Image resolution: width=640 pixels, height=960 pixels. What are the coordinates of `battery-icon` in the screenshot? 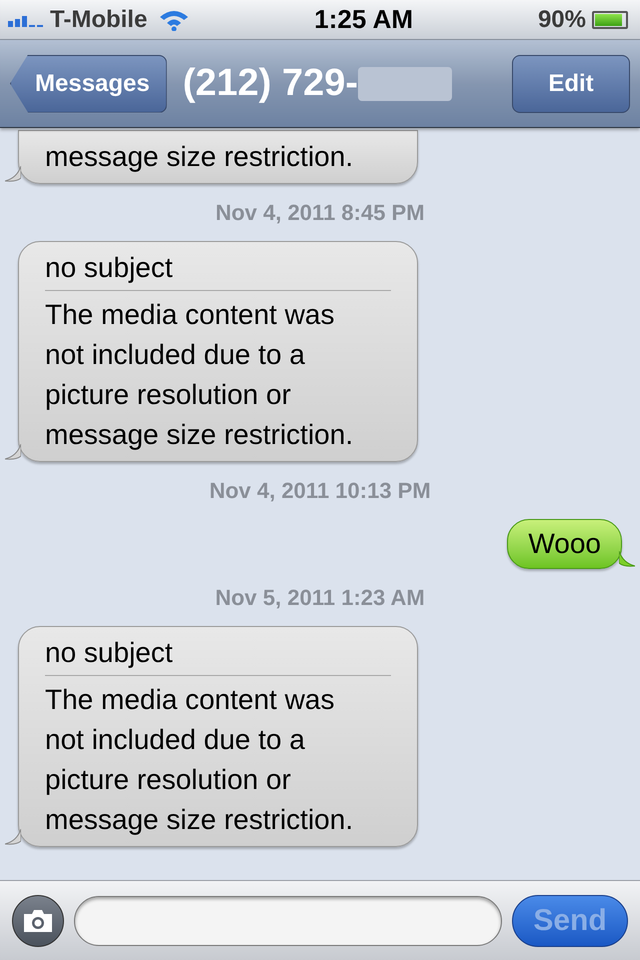 It's located at (610, 19).